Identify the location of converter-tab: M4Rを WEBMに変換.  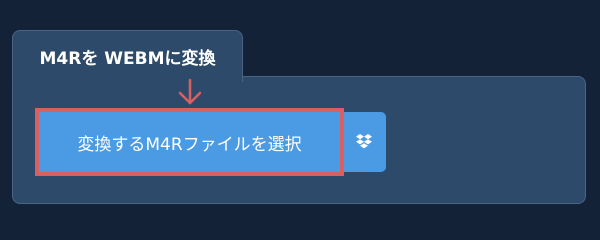
(127, 56).